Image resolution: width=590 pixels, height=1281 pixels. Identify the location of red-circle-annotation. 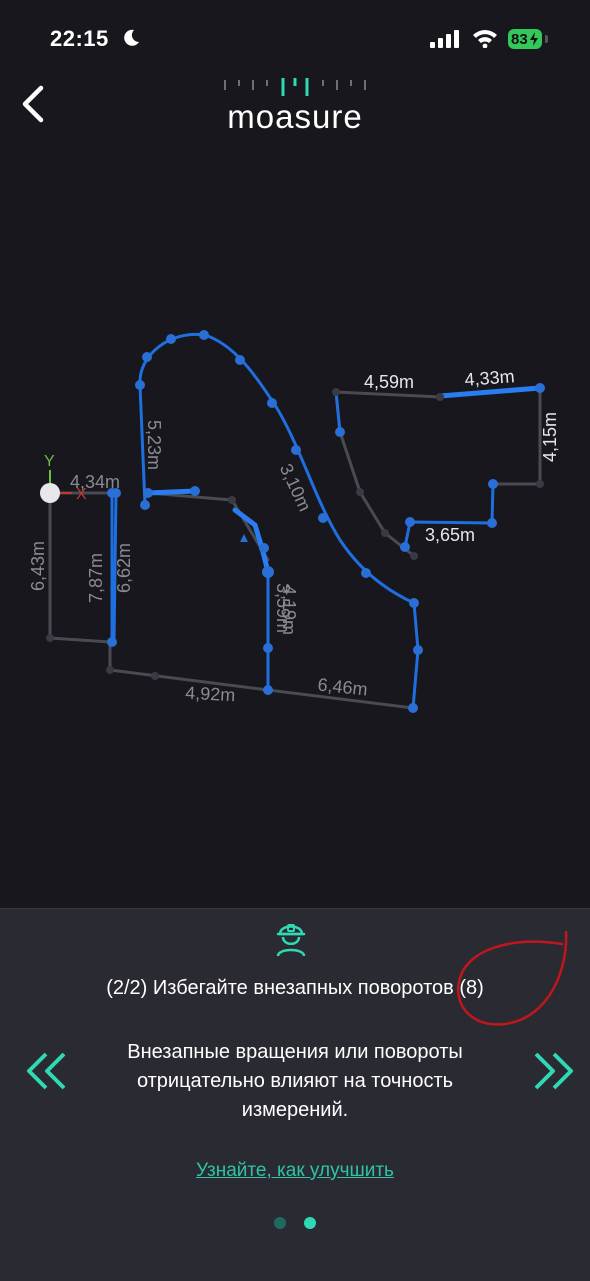
(512, 978).